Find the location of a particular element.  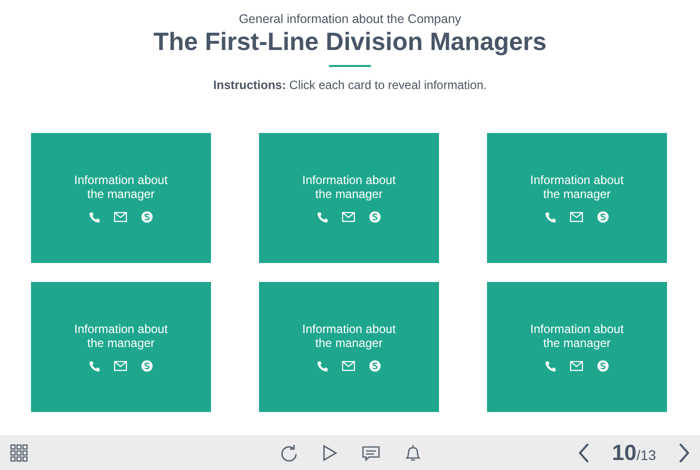

page-counter: 10/13 is located at coordinates (634, 453).